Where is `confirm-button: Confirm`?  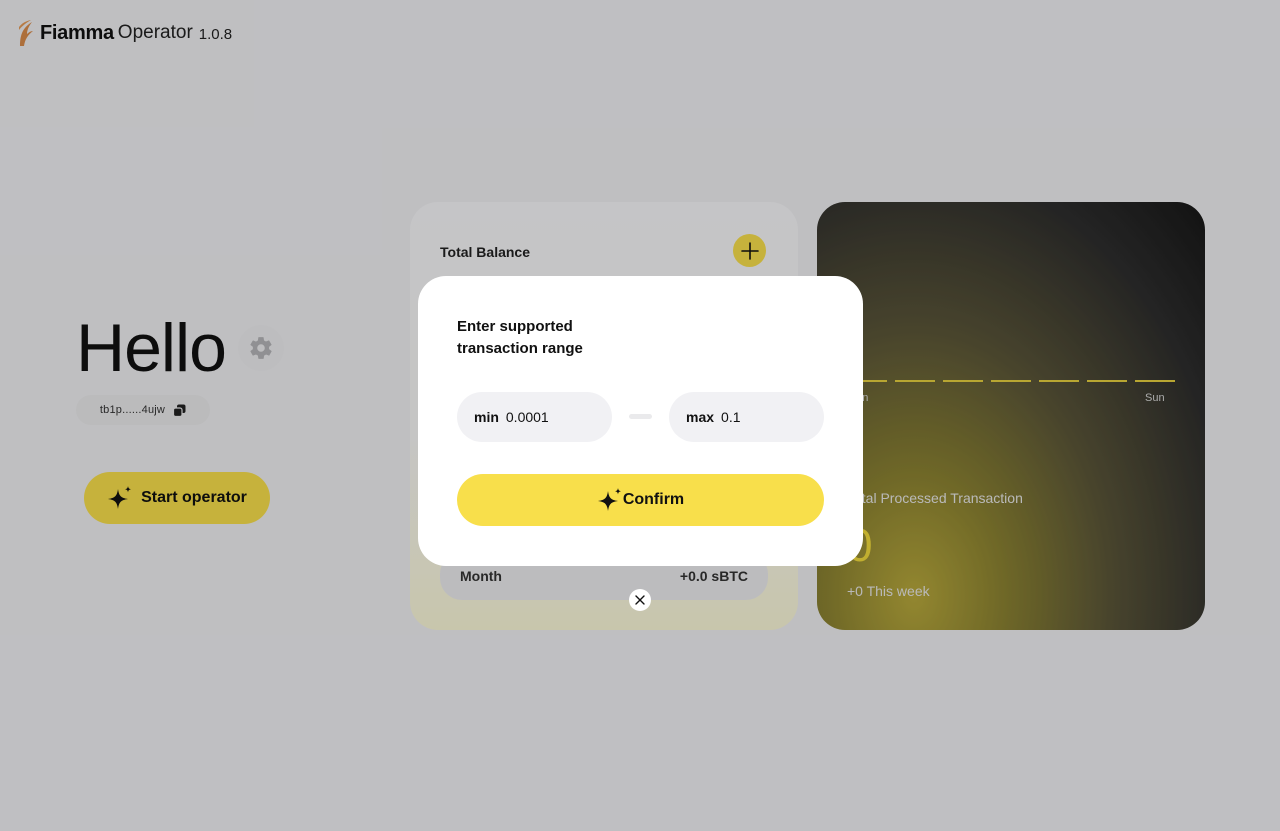 confirm-button: Confirm is located at coordinates (640, 500).